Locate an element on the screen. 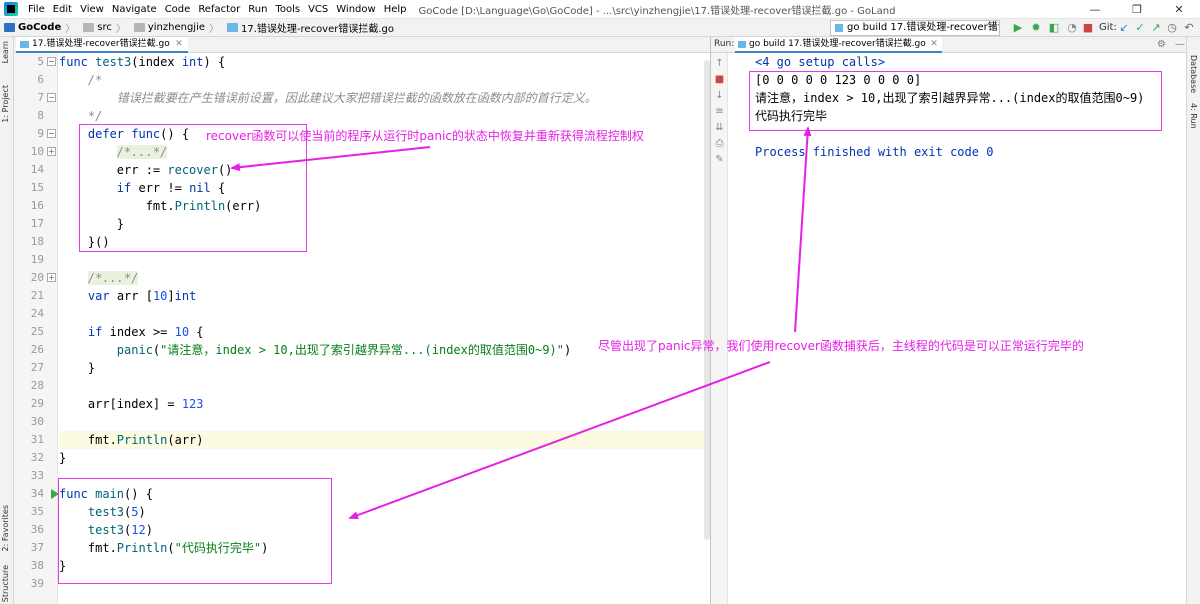 The width and height of the screenshot is (1200, 604). menu-navigate: Navigate is located at coordinates (134, 9).